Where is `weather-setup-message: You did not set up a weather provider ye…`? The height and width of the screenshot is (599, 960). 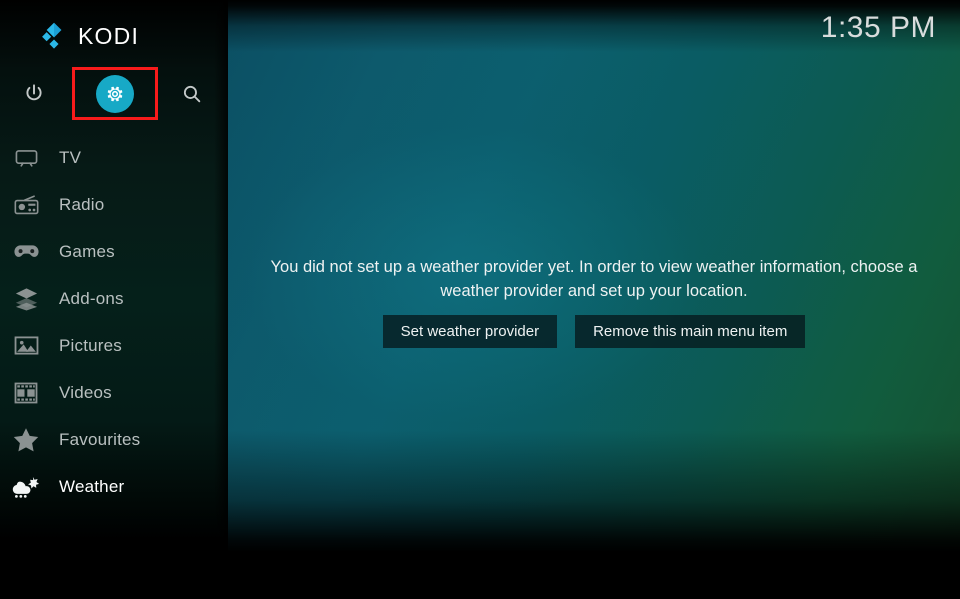 weather-setup-message: You did not set up a weather provider ye… is located at coordinates (594, 279).